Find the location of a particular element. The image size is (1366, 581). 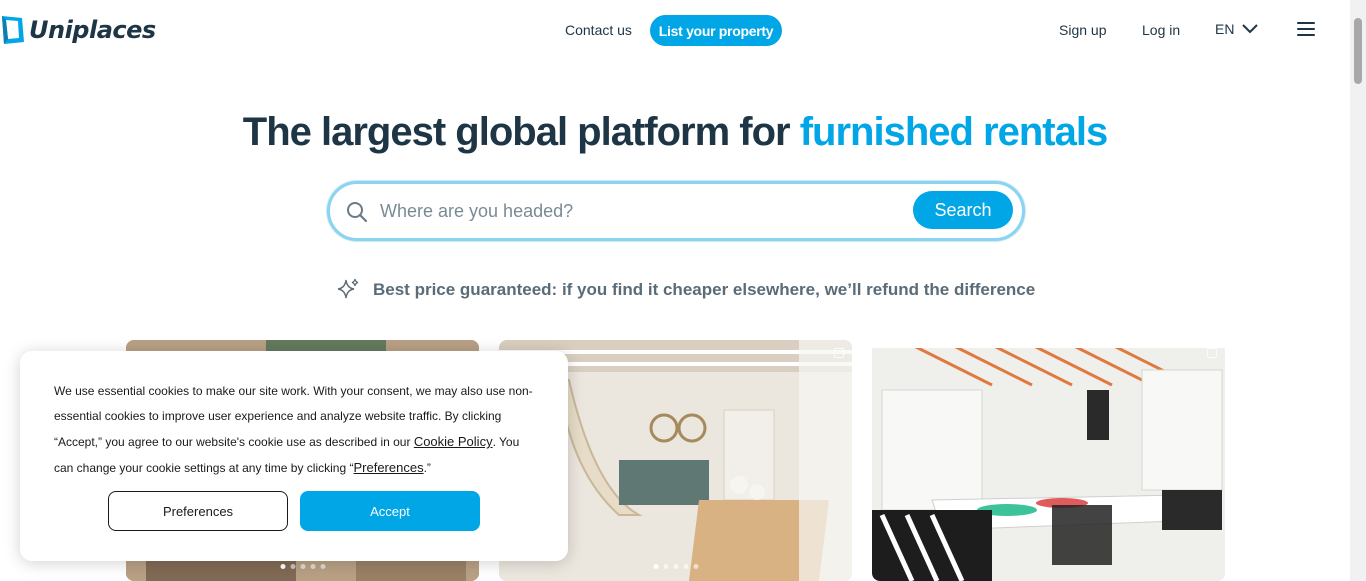

language-selector: EN is located at coordinates (1237, 29).